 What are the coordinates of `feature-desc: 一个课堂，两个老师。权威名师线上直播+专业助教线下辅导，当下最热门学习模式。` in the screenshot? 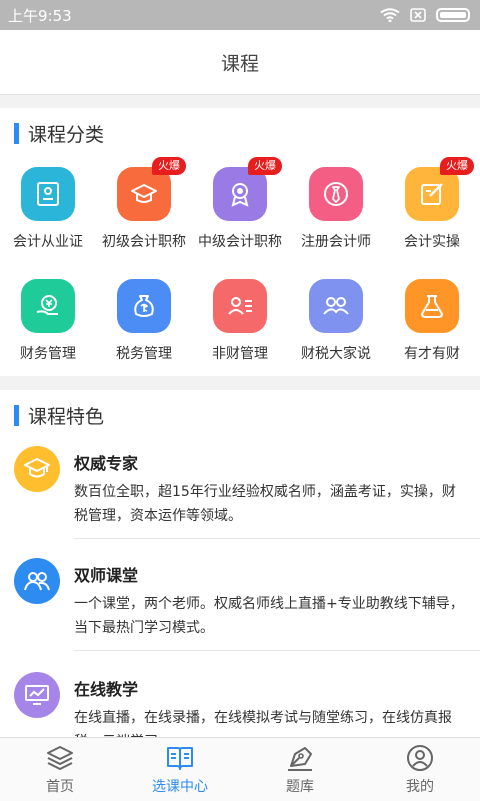 It's located at (269, 616).